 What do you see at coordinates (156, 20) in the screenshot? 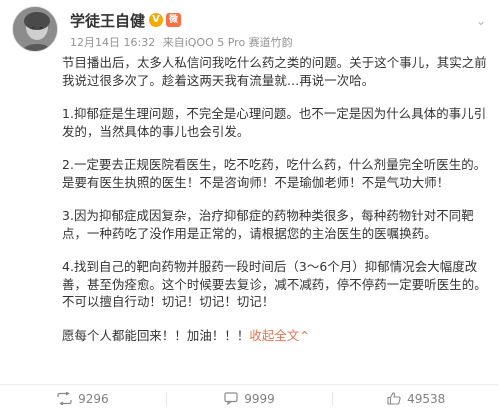
I see `verified-icon: V` at bounding box center [156, 20].